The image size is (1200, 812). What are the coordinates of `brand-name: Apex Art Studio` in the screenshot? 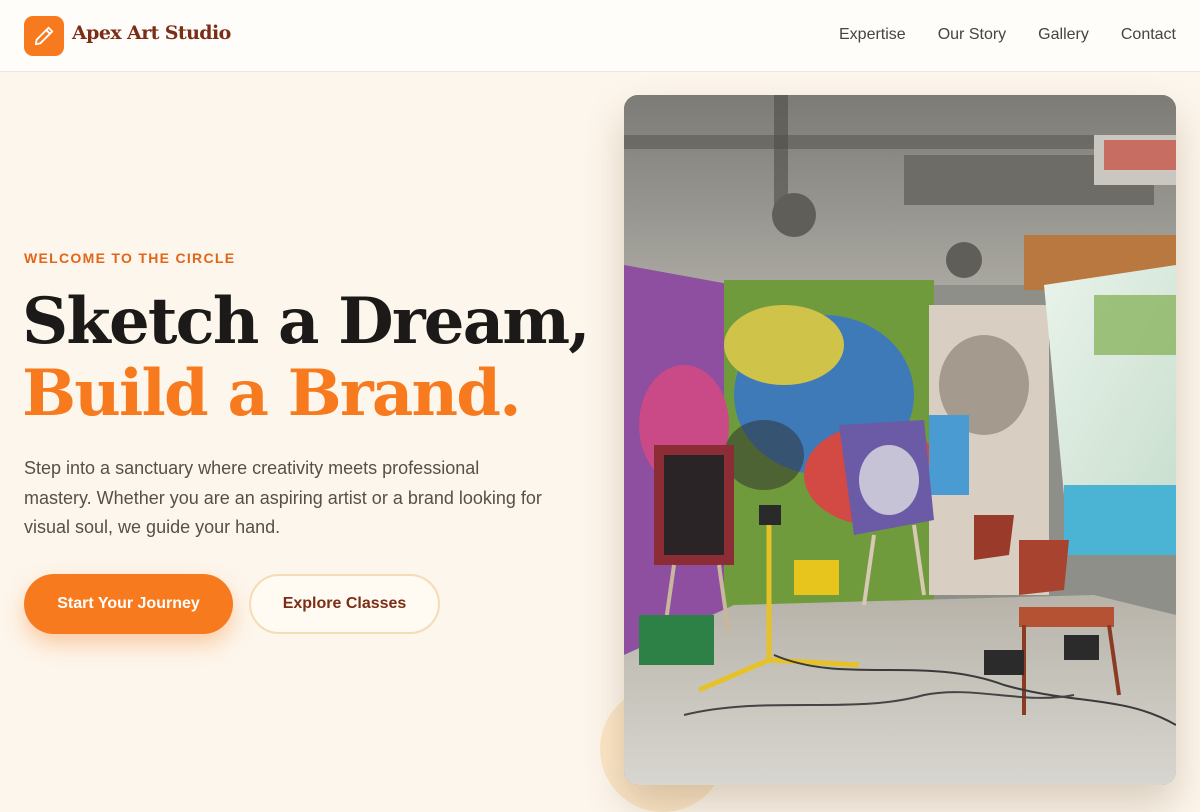 It's located at (151, 33).